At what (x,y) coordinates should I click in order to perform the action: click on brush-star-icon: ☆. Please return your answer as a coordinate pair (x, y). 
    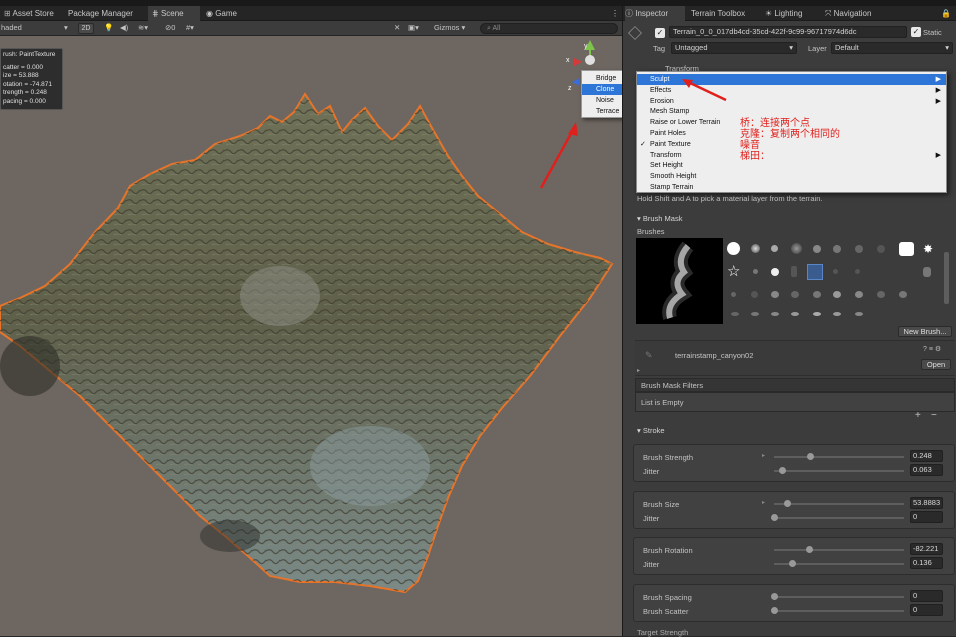
    Looking at the image, I should click on (733, 271).